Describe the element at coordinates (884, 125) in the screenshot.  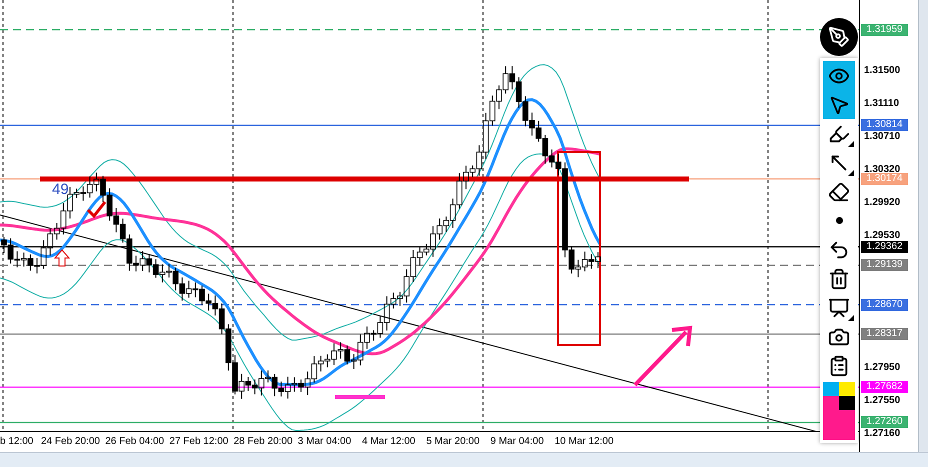
I see `price-tag: 1.30814` at that location.